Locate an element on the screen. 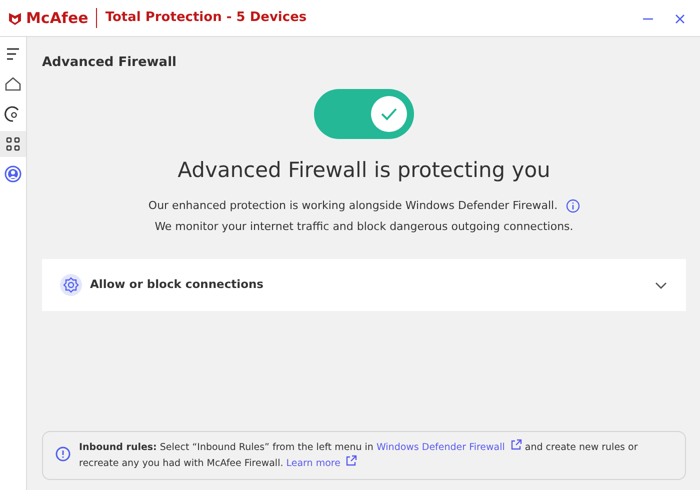 The width and height of the screenshot is (700, 490). window-title: Total Protection - 5 Devices is located at coordinates (201, 18).